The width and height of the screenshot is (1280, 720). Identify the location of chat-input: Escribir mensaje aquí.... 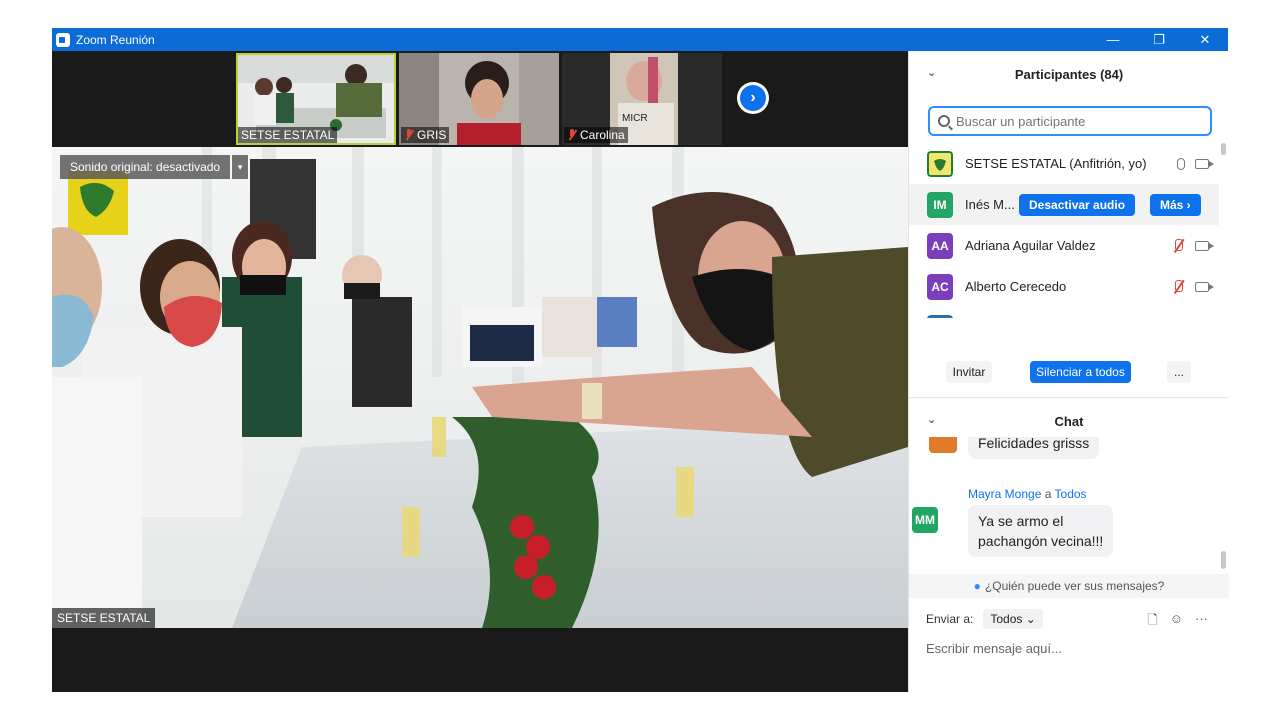
(1071, 648).